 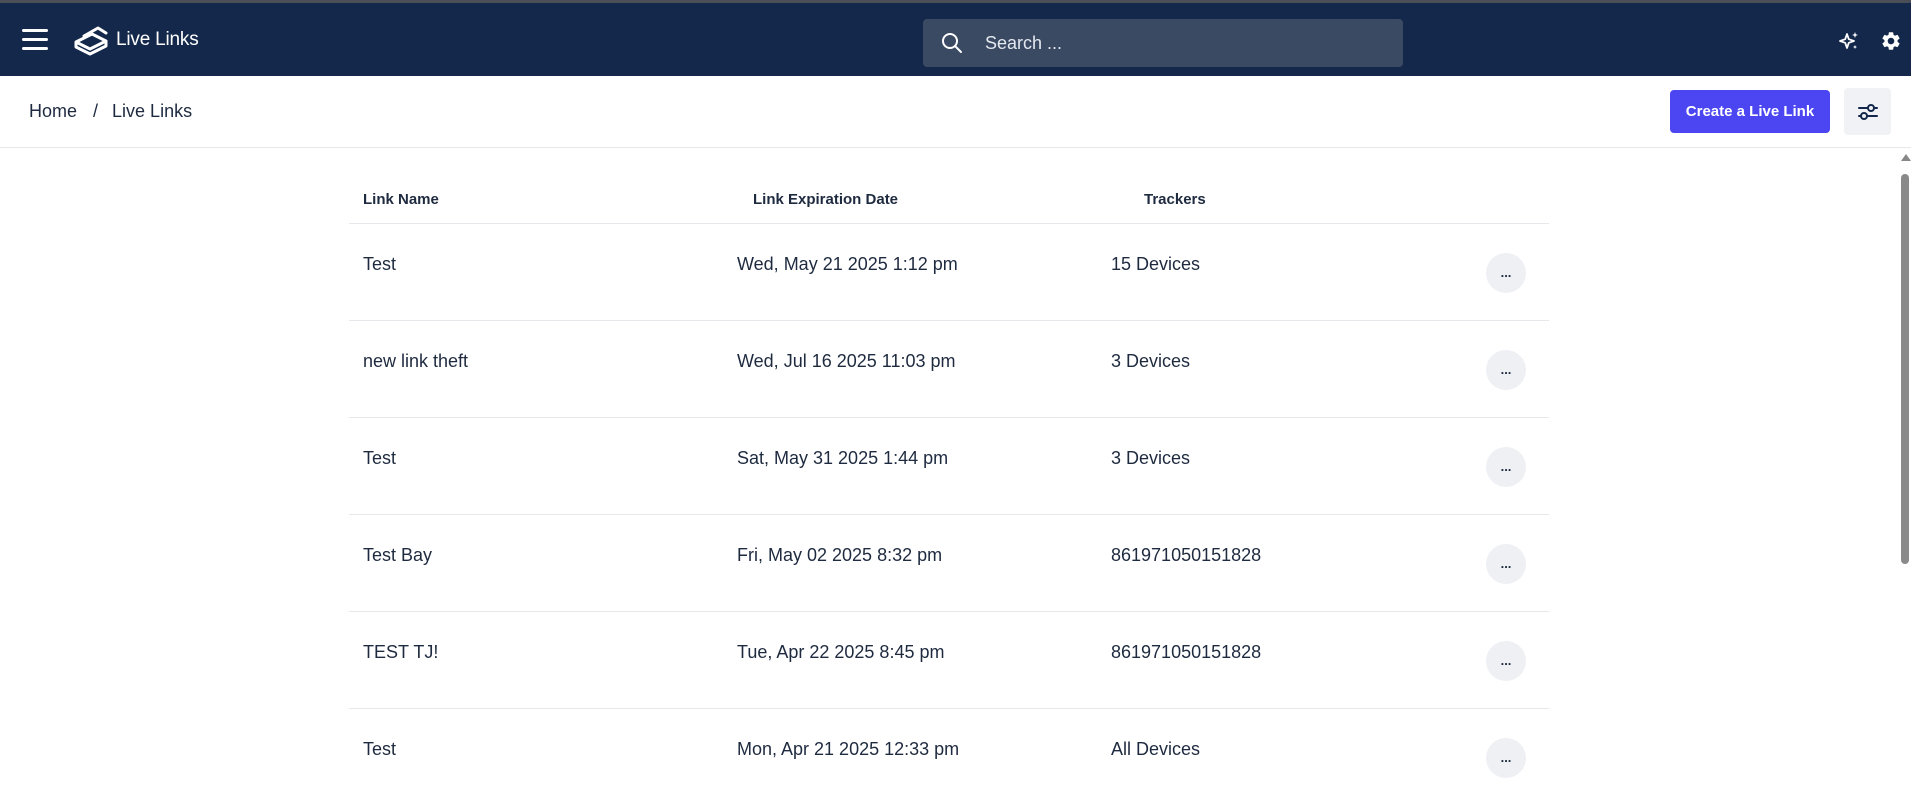 What do you see at coordinates (401, 199) in the screenshot?
I see `column-header-link-name: Link Name` at bounding box center [401, 199].